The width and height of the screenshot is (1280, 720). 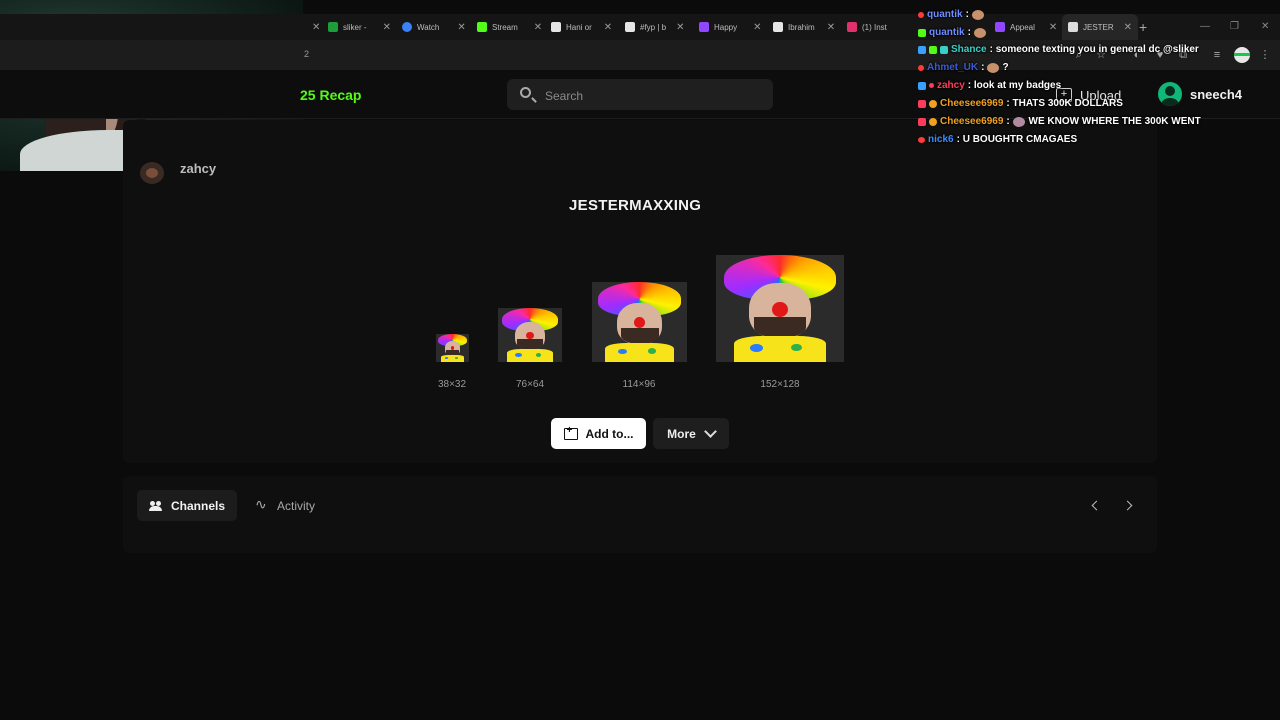 I want to click on size-label: 152×128, so click(x=780, y=384).